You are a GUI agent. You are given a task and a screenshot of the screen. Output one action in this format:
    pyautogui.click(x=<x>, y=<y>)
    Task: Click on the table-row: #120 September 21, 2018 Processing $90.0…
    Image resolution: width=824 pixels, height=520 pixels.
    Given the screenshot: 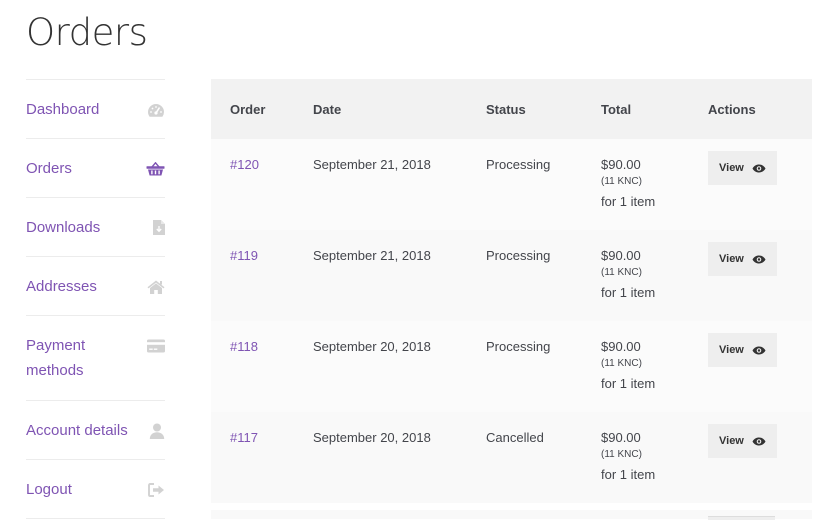 What is the action you would take?
    pyautogui.click(x=511, y=184)
    